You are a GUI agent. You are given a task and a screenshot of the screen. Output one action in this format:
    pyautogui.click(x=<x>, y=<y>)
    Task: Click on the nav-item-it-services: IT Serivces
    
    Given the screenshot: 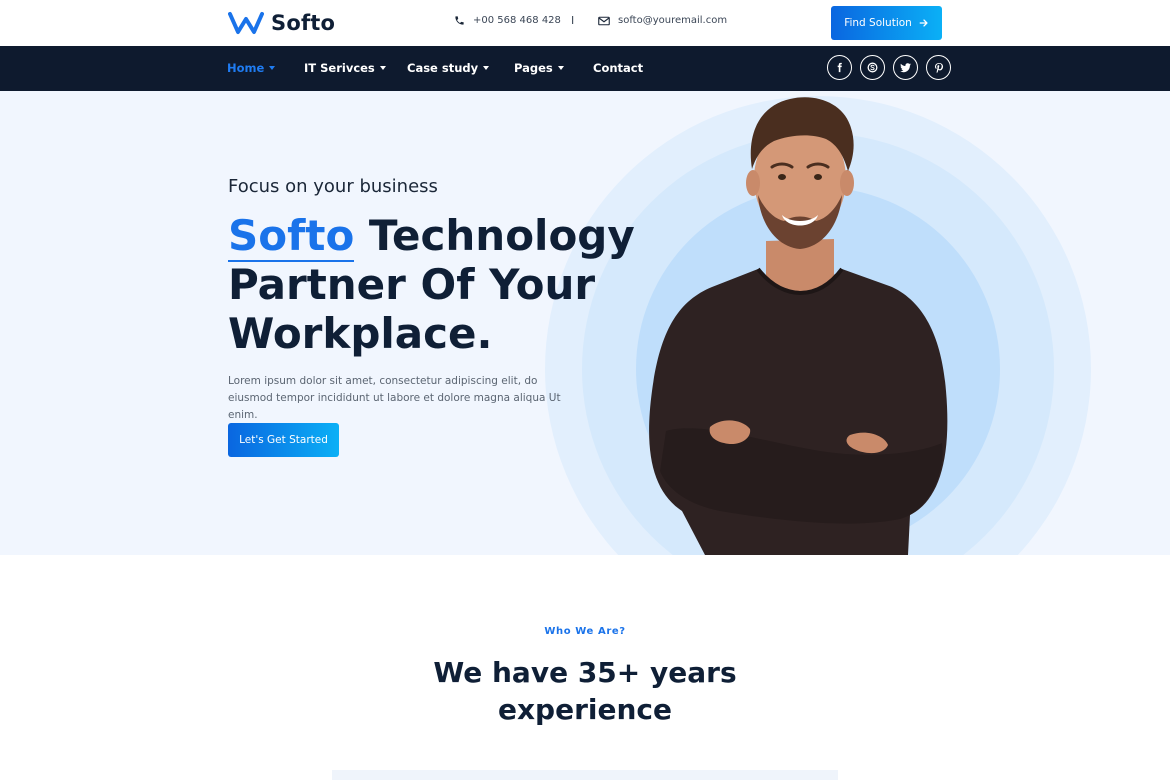 What is the action you would take?
    pyautogui.click(x=345, y=68)
    